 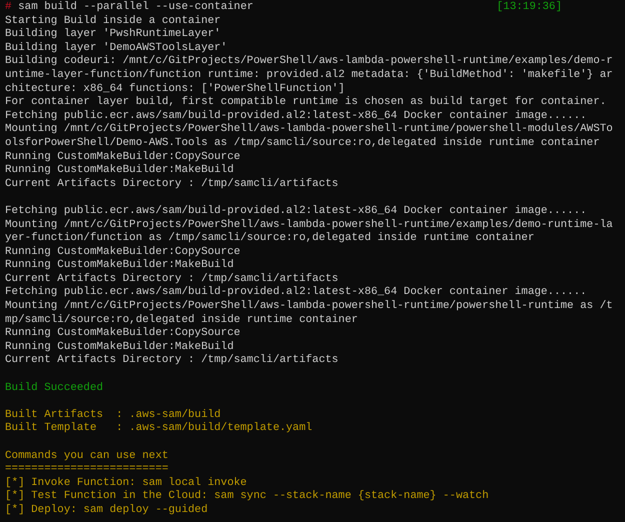 What do you see at coordinates (8, 8) in the screenshot?
I see `prompt-symbol: #` at bounding box center [8, 8].